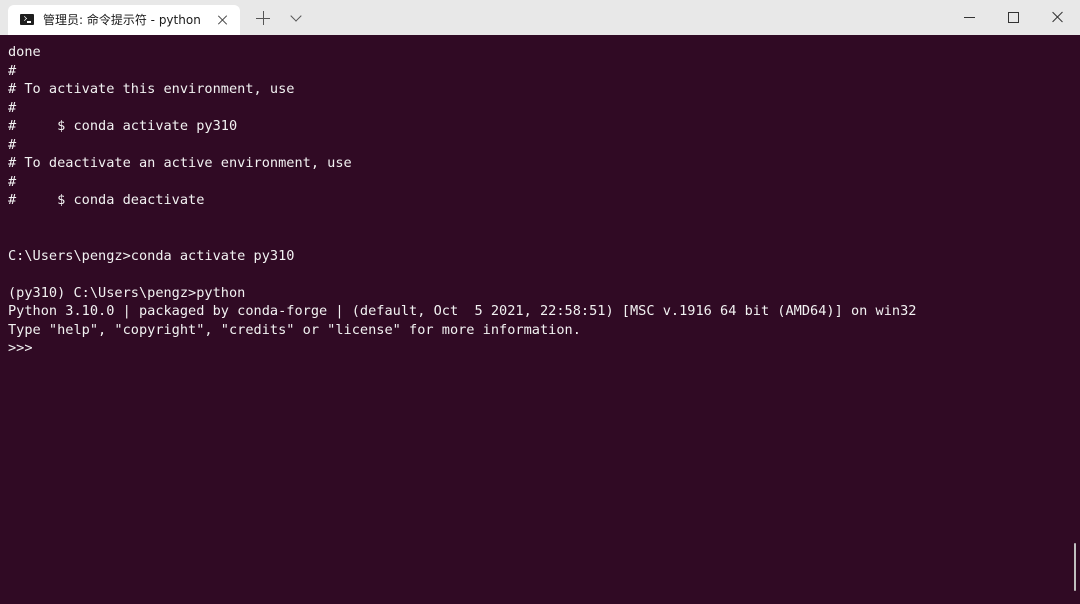 The height and width of the screenshot is (604, 1080). I want to click on terminal-icon, so click(27, 19).